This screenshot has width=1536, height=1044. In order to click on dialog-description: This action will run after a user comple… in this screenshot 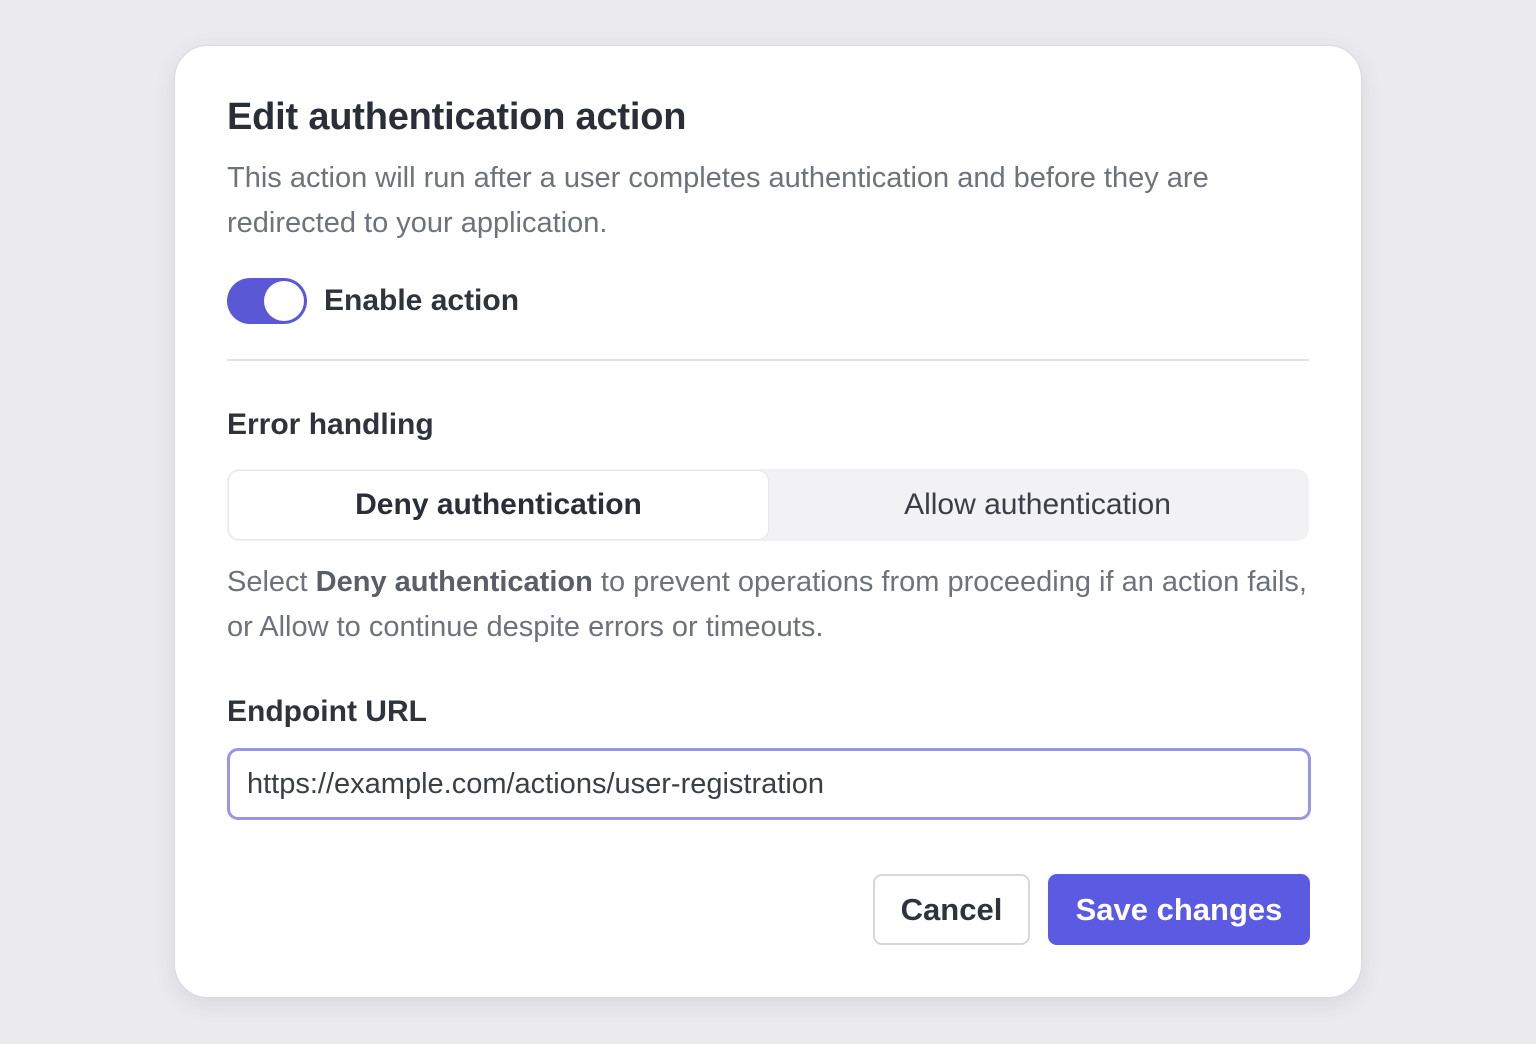, I will do `click(718, 200)`.